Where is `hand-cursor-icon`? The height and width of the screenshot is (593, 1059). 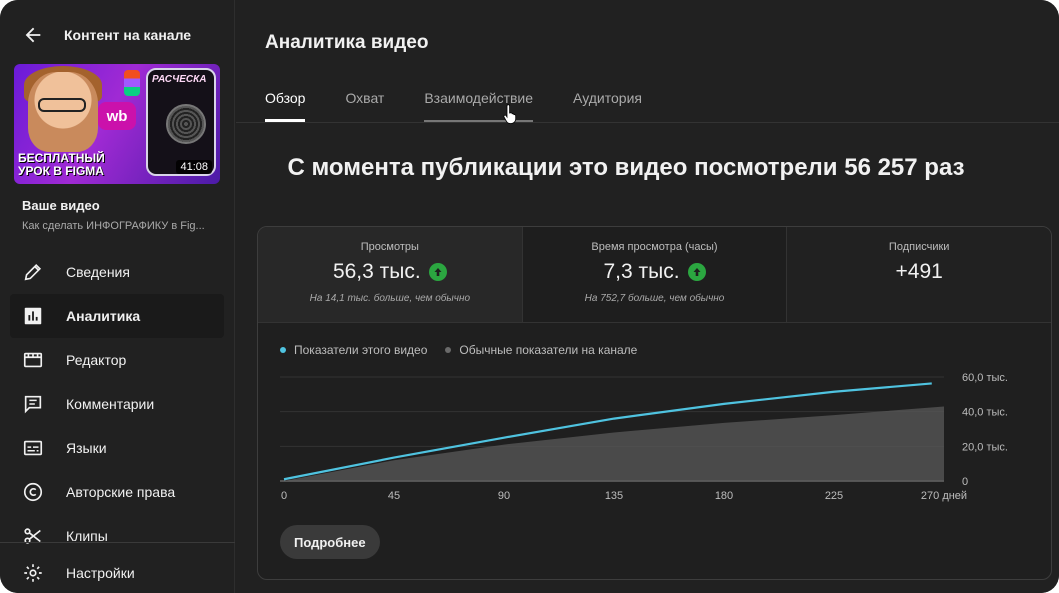 hand-cursor-icon is located at coordinates (510, 114).